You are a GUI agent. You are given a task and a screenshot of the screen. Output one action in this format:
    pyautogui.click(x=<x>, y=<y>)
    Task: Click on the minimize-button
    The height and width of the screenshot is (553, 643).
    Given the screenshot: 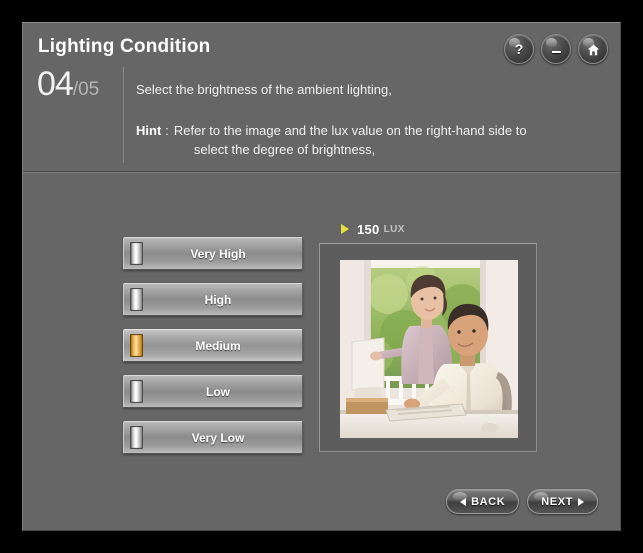 What is the action you would take?
    pyautogui.click(x=556, y=49)
    